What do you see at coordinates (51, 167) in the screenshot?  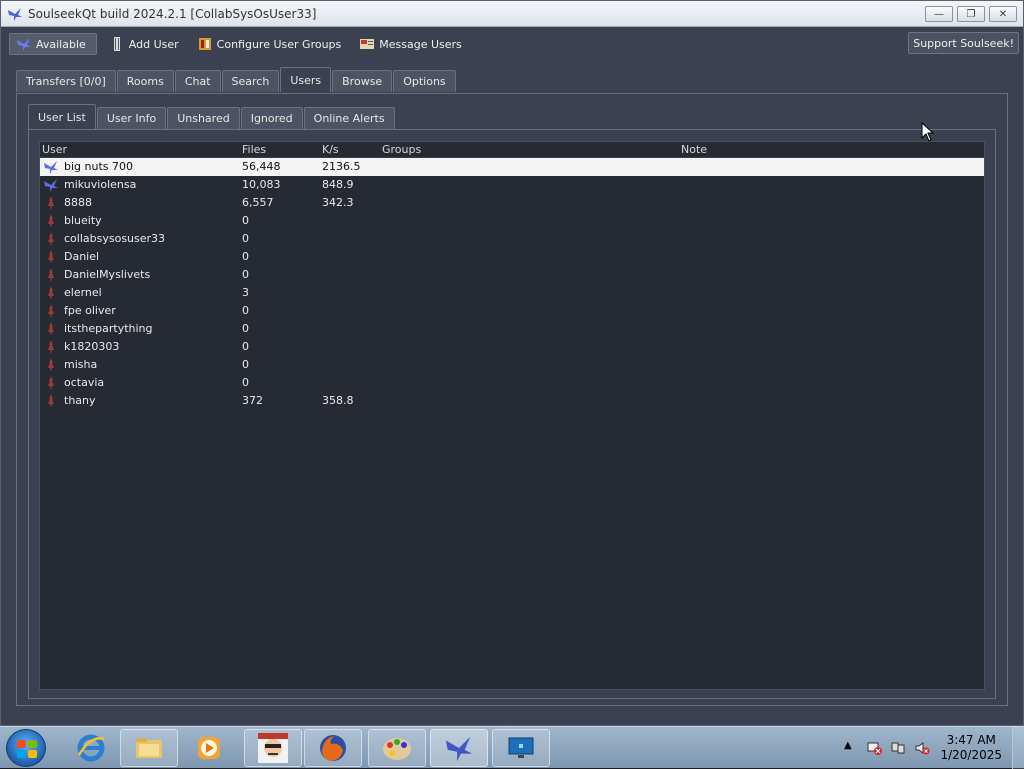 I see `online-user-icon` at bounding box center [51, 167].